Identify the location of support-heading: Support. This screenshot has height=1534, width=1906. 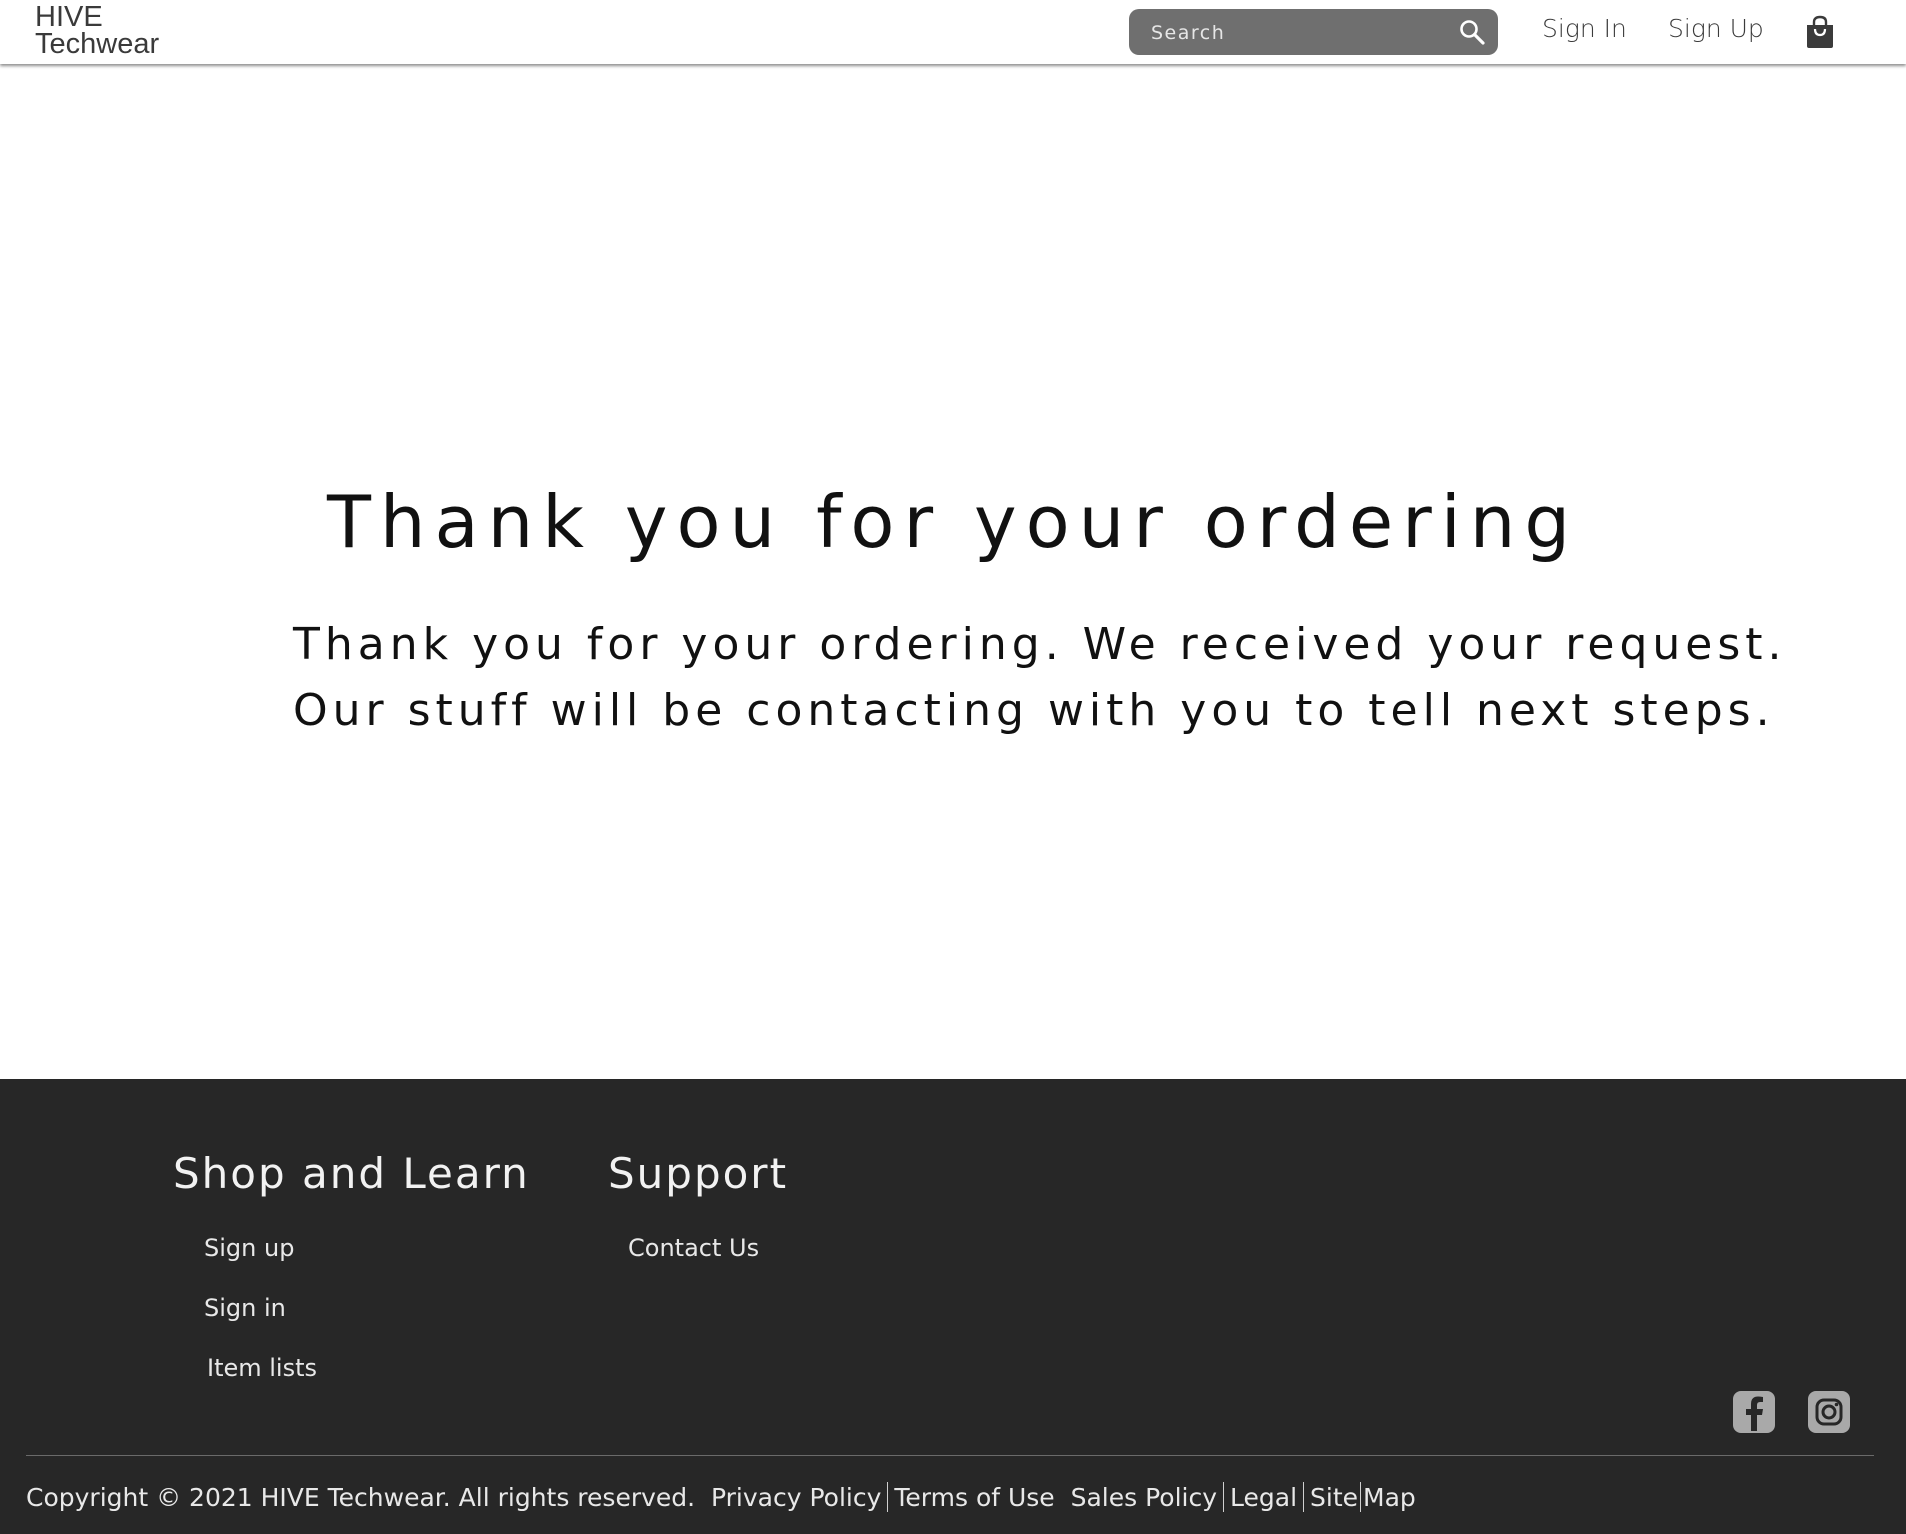
(698, 1173).